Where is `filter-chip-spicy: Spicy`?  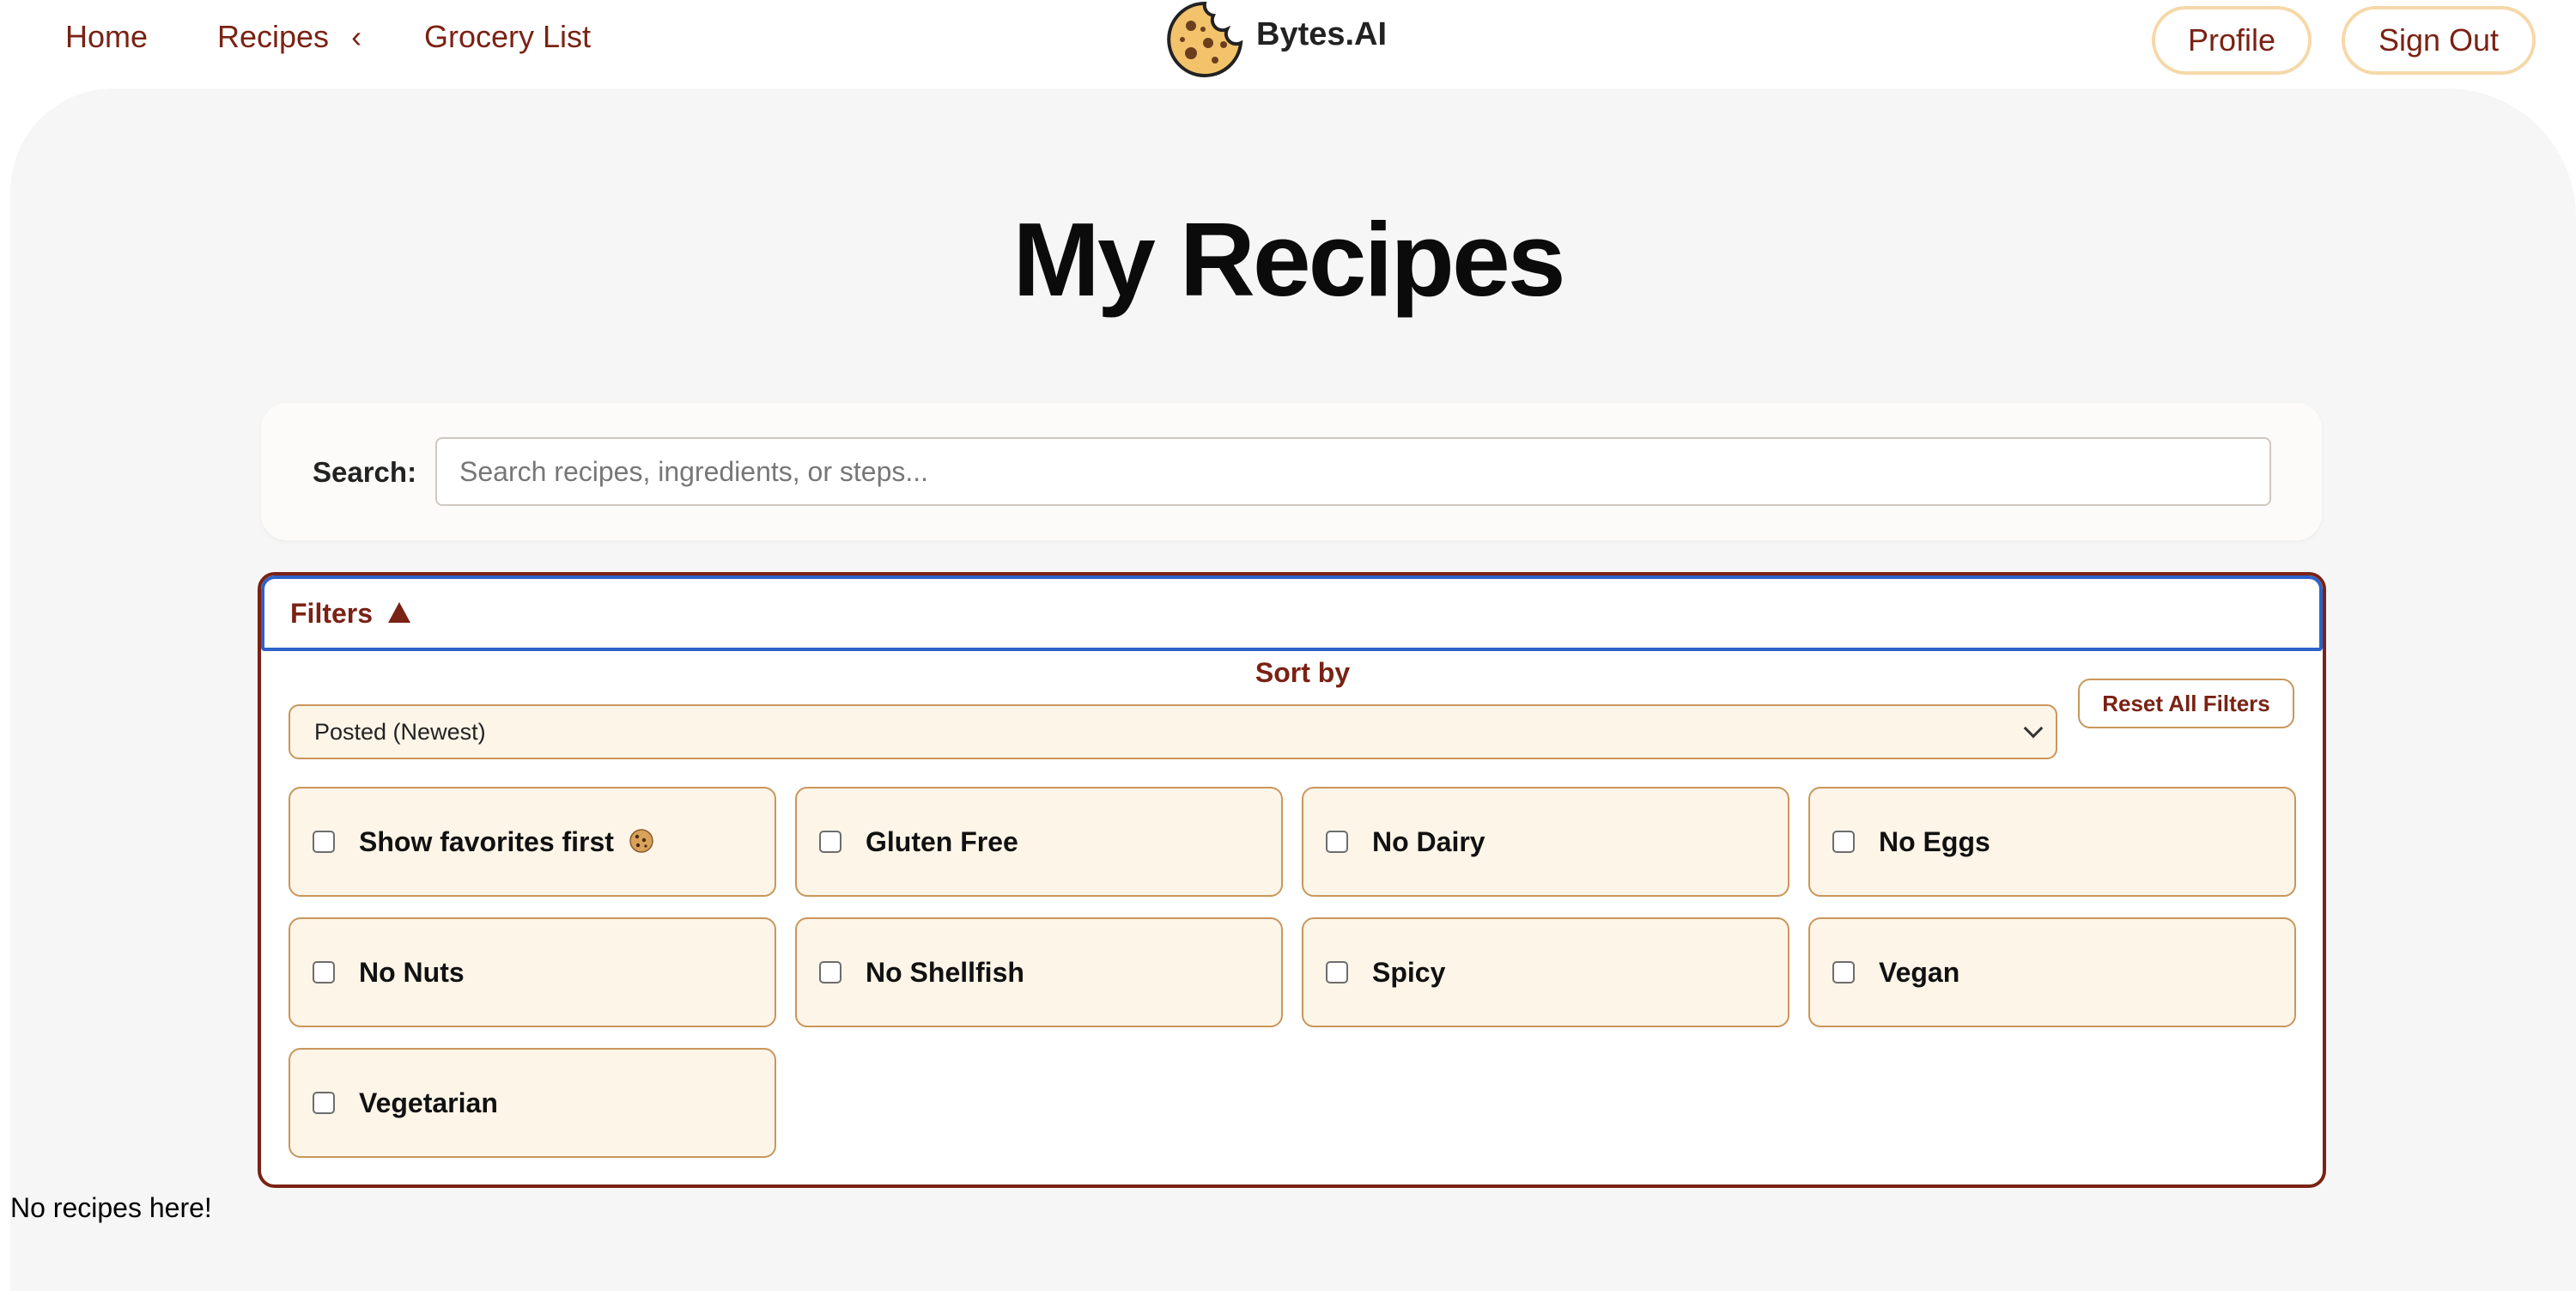 filter-chip-spicy: Spicy is located at coordinates (1546, 972).